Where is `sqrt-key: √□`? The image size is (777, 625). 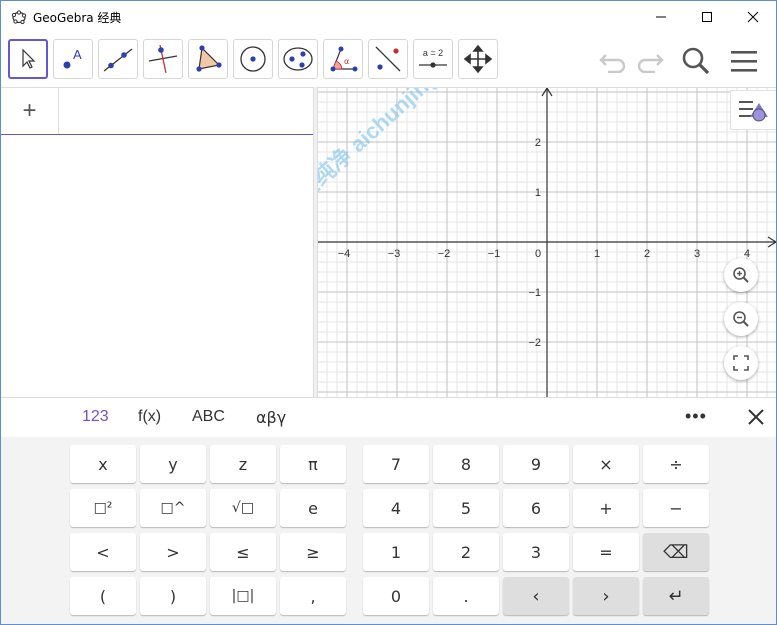 sqrt-key: √□ is located at coordinates (243, 508).